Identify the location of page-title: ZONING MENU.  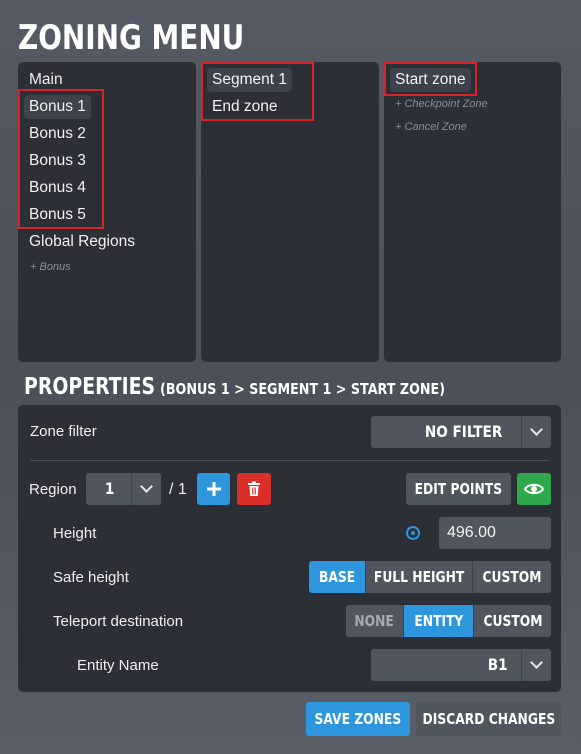
(131, 38).